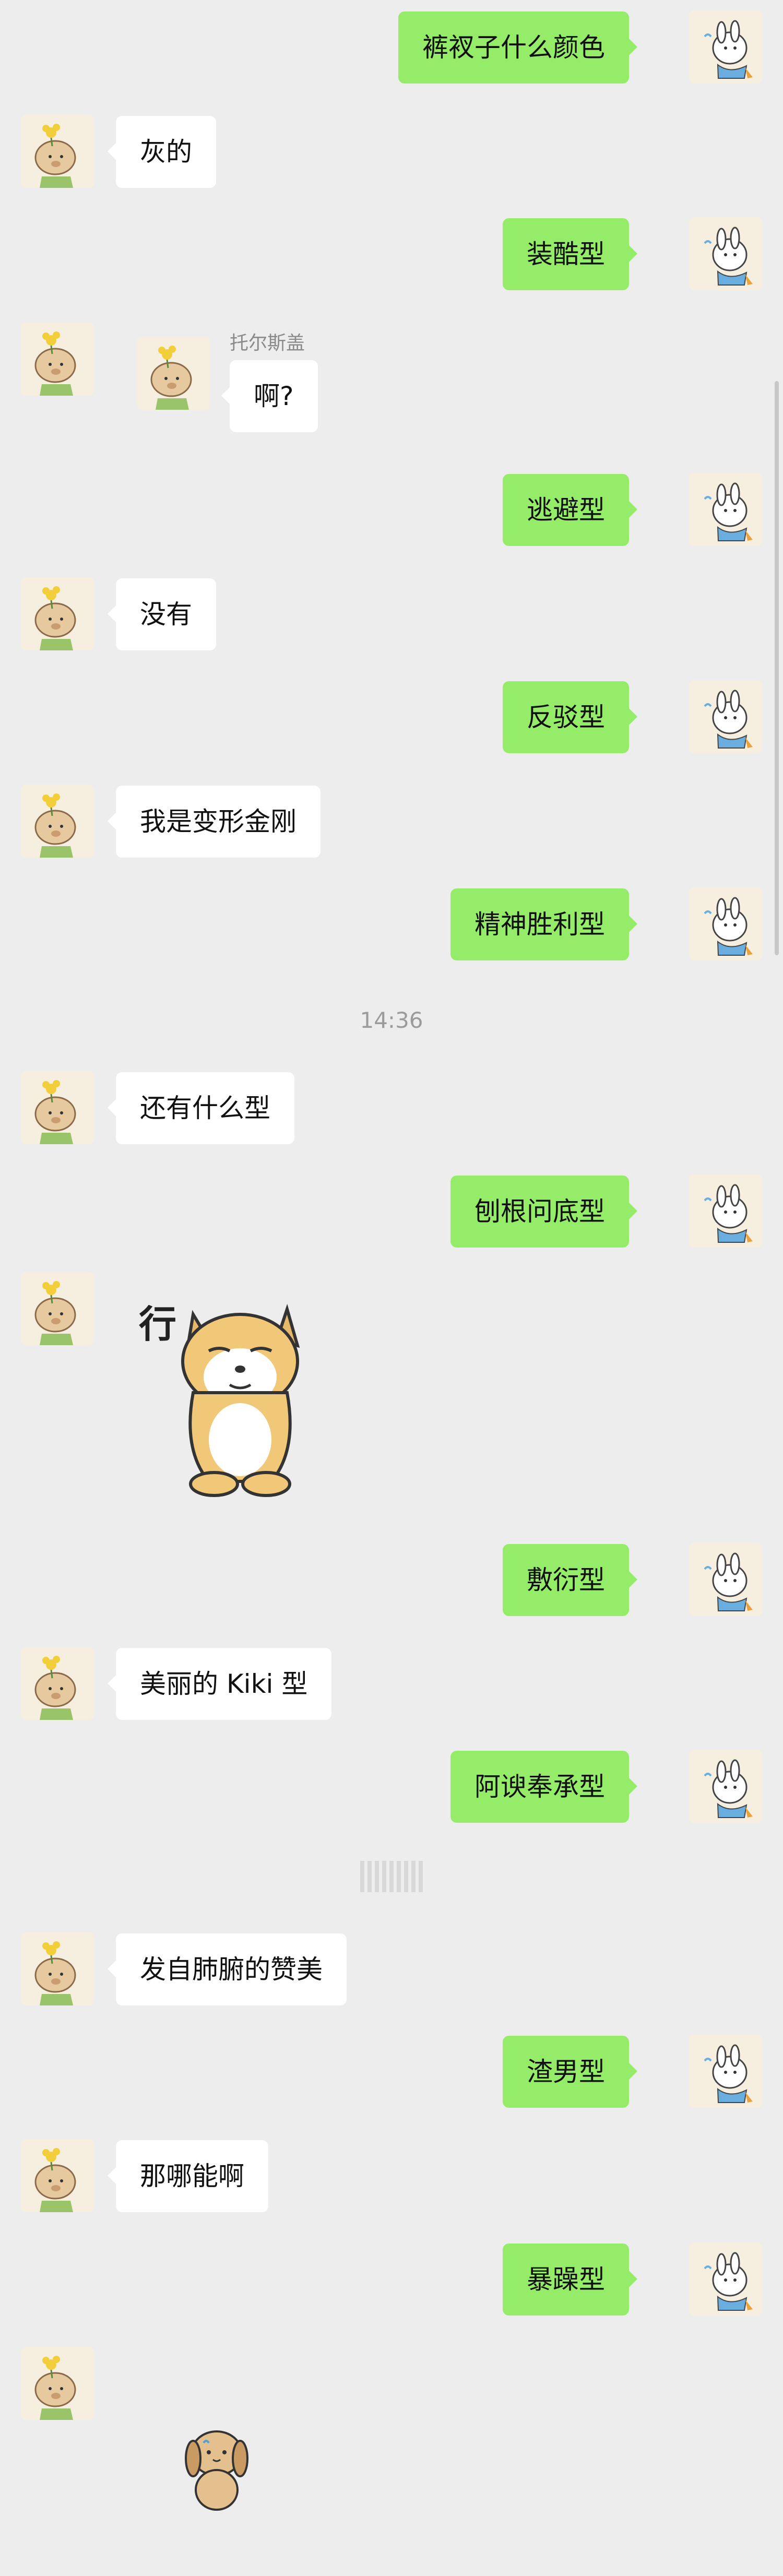 The image size is (783, 2576). Describe the element at coordinates (517, 47) in the screenshot. I see `message-bubble: 裤衩子什么颜色` at that location.